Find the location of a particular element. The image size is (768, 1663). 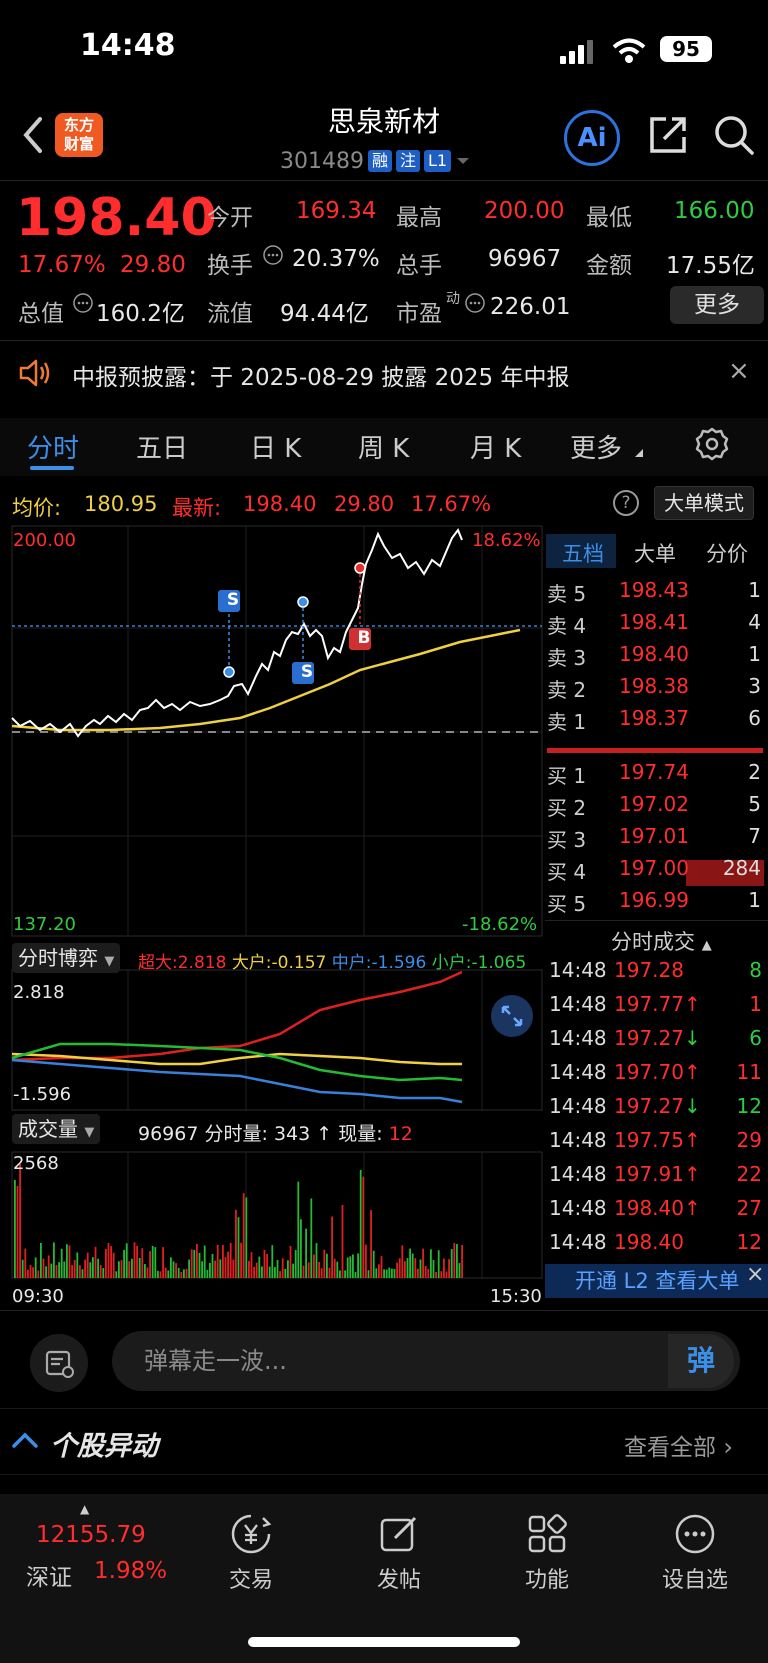

order-book-tab-five-levels: 五档 is located at coordinates (583, 553).